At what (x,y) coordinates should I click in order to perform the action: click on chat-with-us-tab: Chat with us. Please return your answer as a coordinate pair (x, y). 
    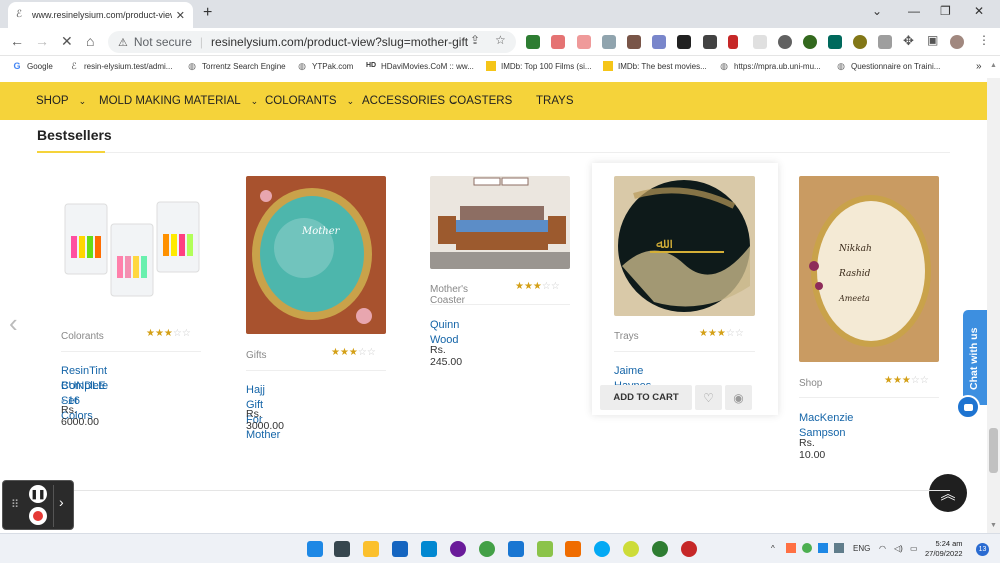
    Looking at the image, I should click on (975, 357).